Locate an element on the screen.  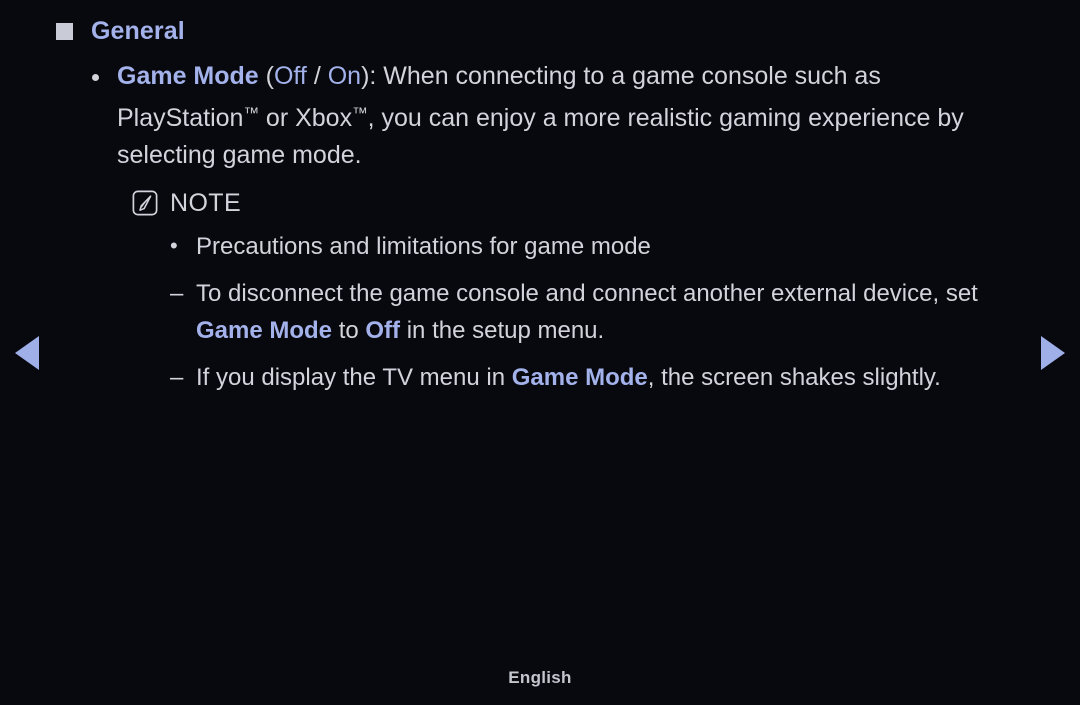
emphasis-off: Off is located at coordinates (383, 331).